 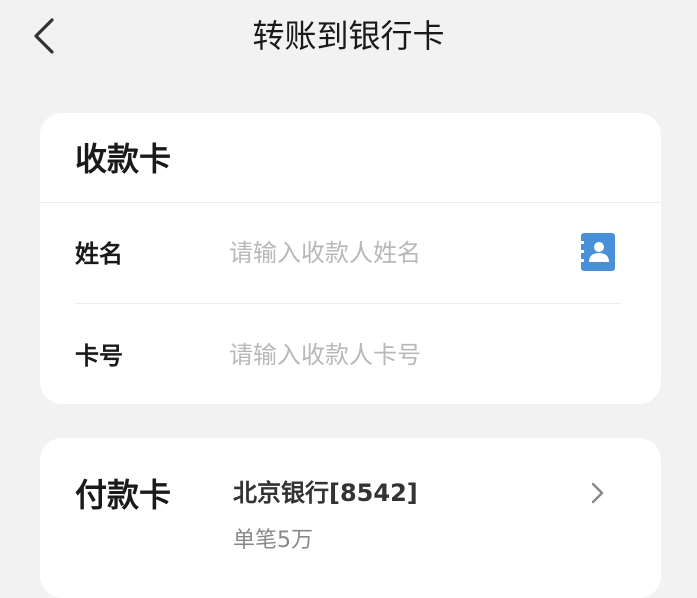 I want to click on payer-transfer-limit: 单笔5万, so click(x=273, y=540).